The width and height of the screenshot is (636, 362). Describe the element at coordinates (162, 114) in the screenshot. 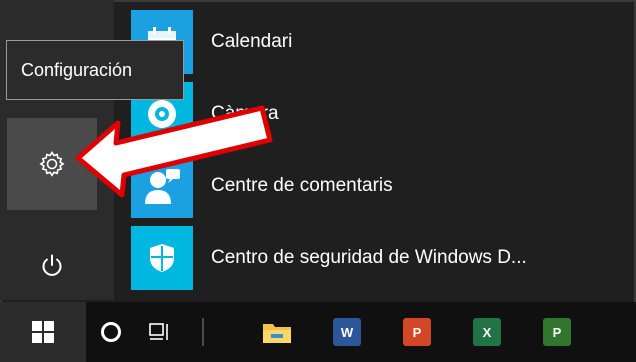

I see `camera-icon` at that location.